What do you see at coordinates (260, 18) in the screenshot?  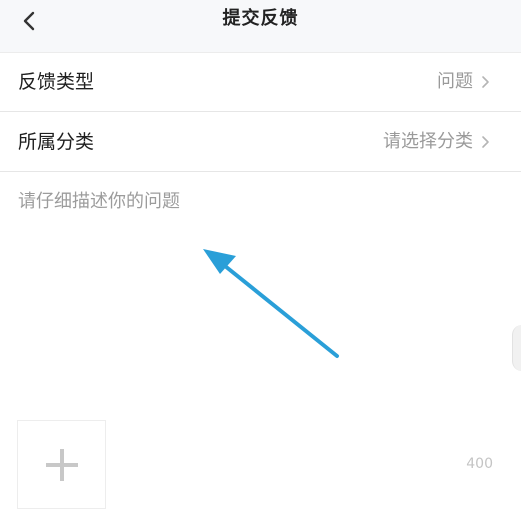 I see `page-title: 提交反馈` at bounding box center [260, 18].